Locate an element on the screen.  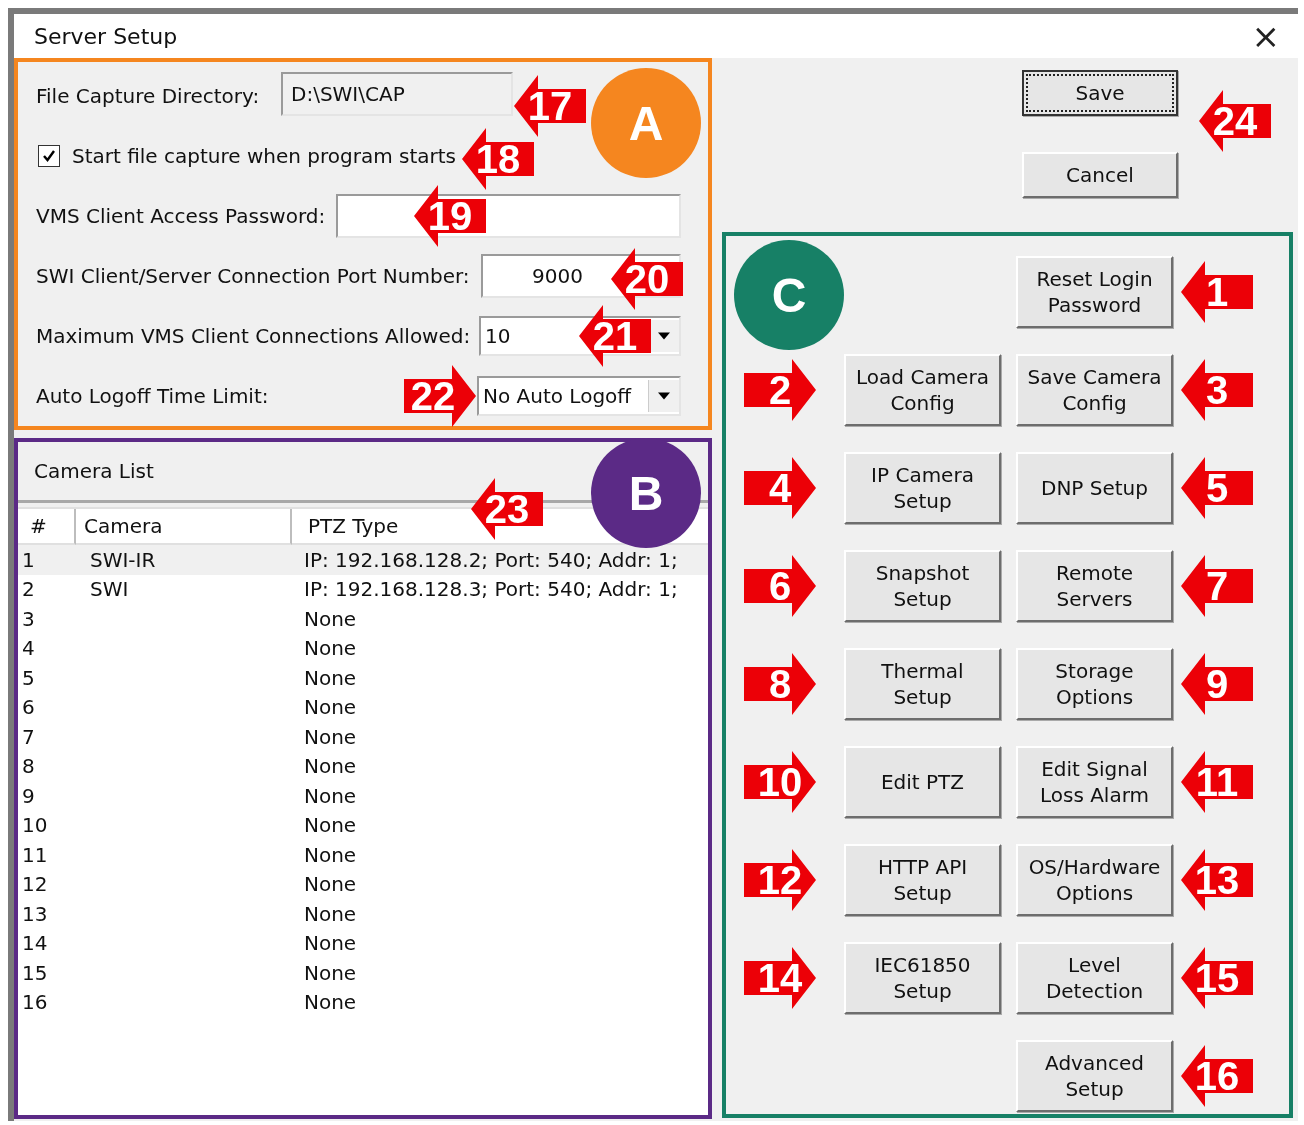
list-row: 6 None is located at coordinates (363, 707).